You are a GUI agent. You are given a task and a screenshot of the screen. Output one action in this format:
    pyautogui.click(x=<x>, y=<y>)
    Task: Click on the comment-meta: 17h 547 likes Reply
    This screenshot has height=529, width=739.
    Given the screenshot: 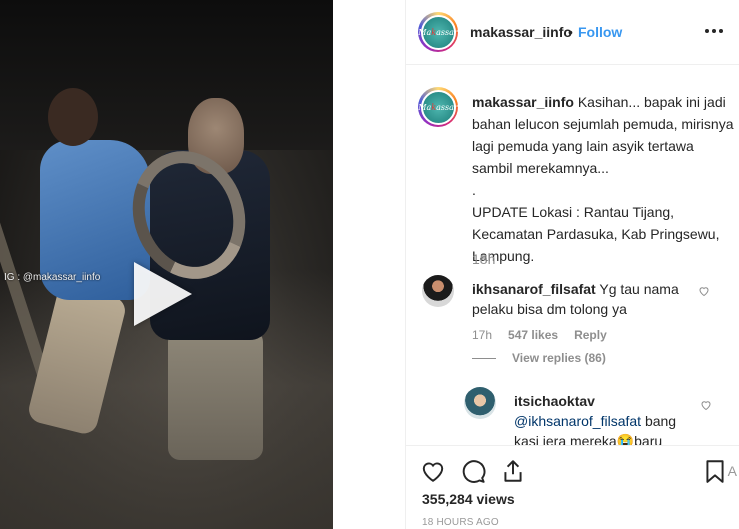 What is the action you would take?
    pyautogui.click(x=539, y=335)
    